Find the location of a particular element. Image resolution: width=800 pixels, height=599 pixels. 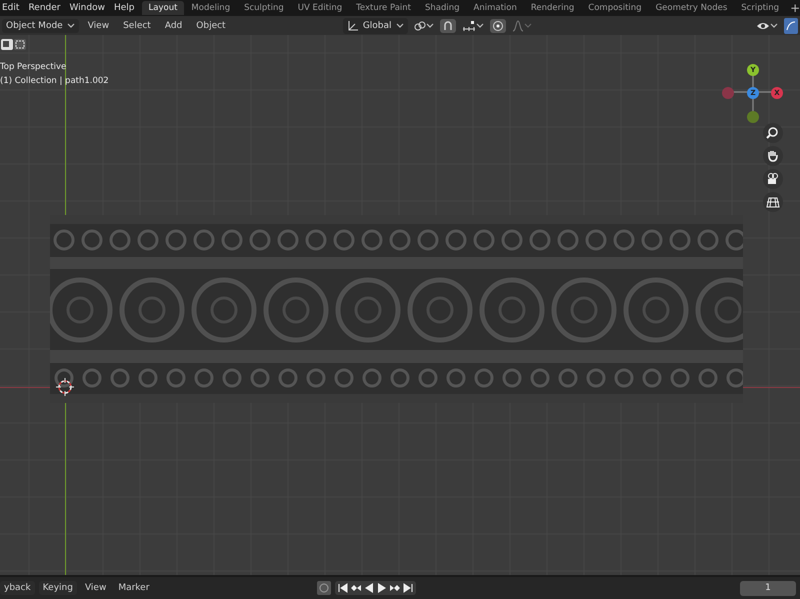

workspace-tab: Compositing is located at coordinates (615, 8).